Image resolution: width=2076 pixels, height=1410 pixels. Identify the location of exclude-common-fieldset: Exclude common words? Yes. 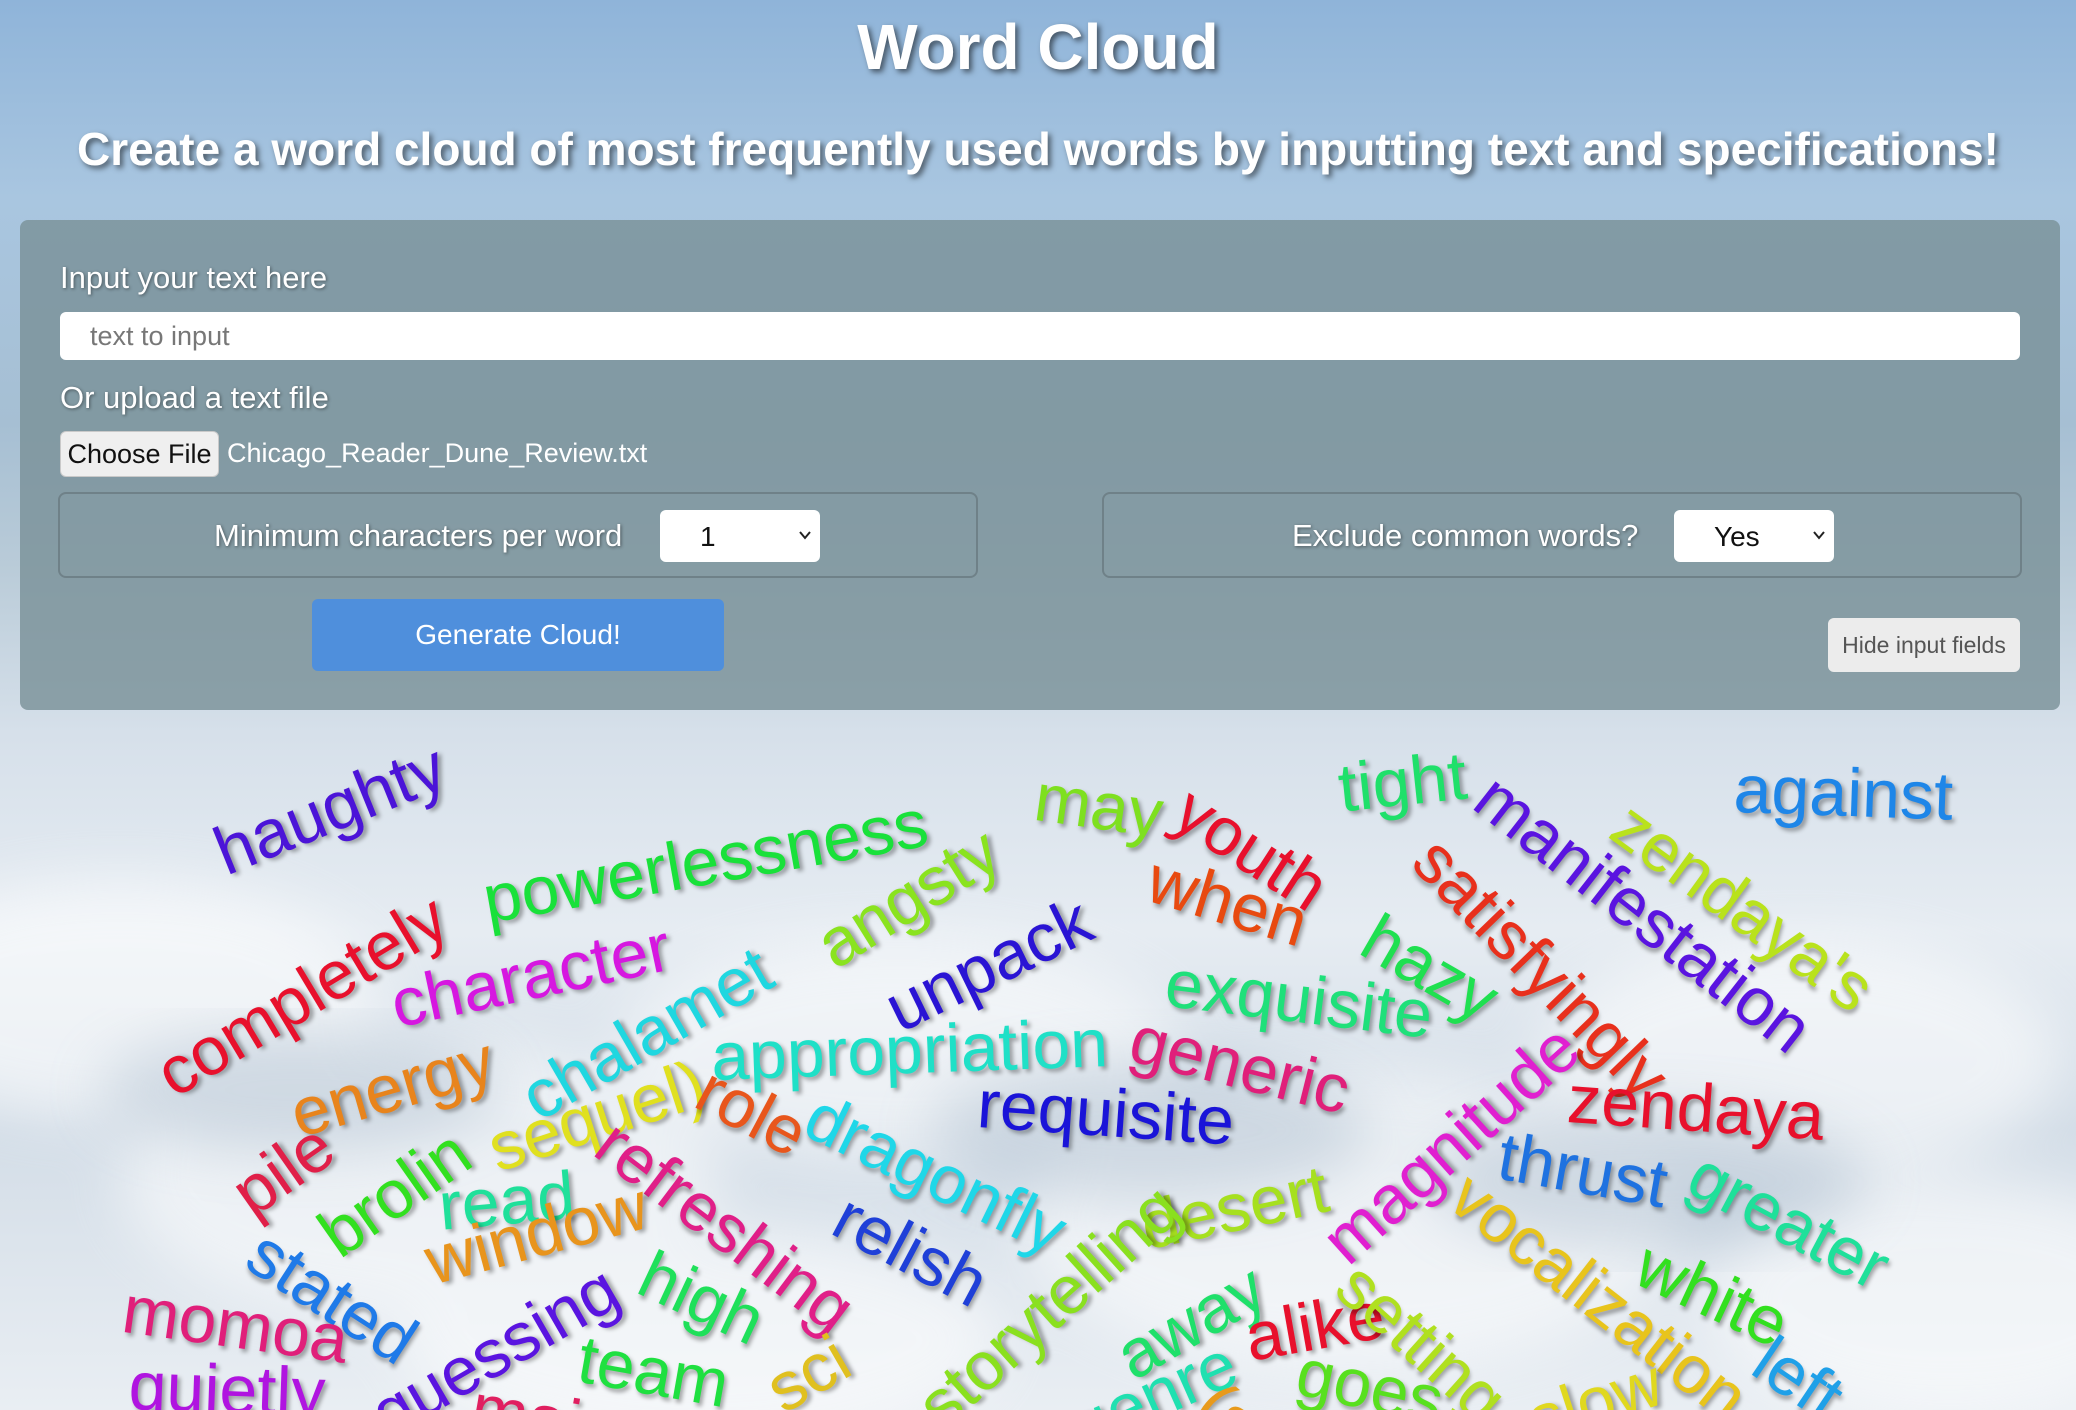
(1562, 535).